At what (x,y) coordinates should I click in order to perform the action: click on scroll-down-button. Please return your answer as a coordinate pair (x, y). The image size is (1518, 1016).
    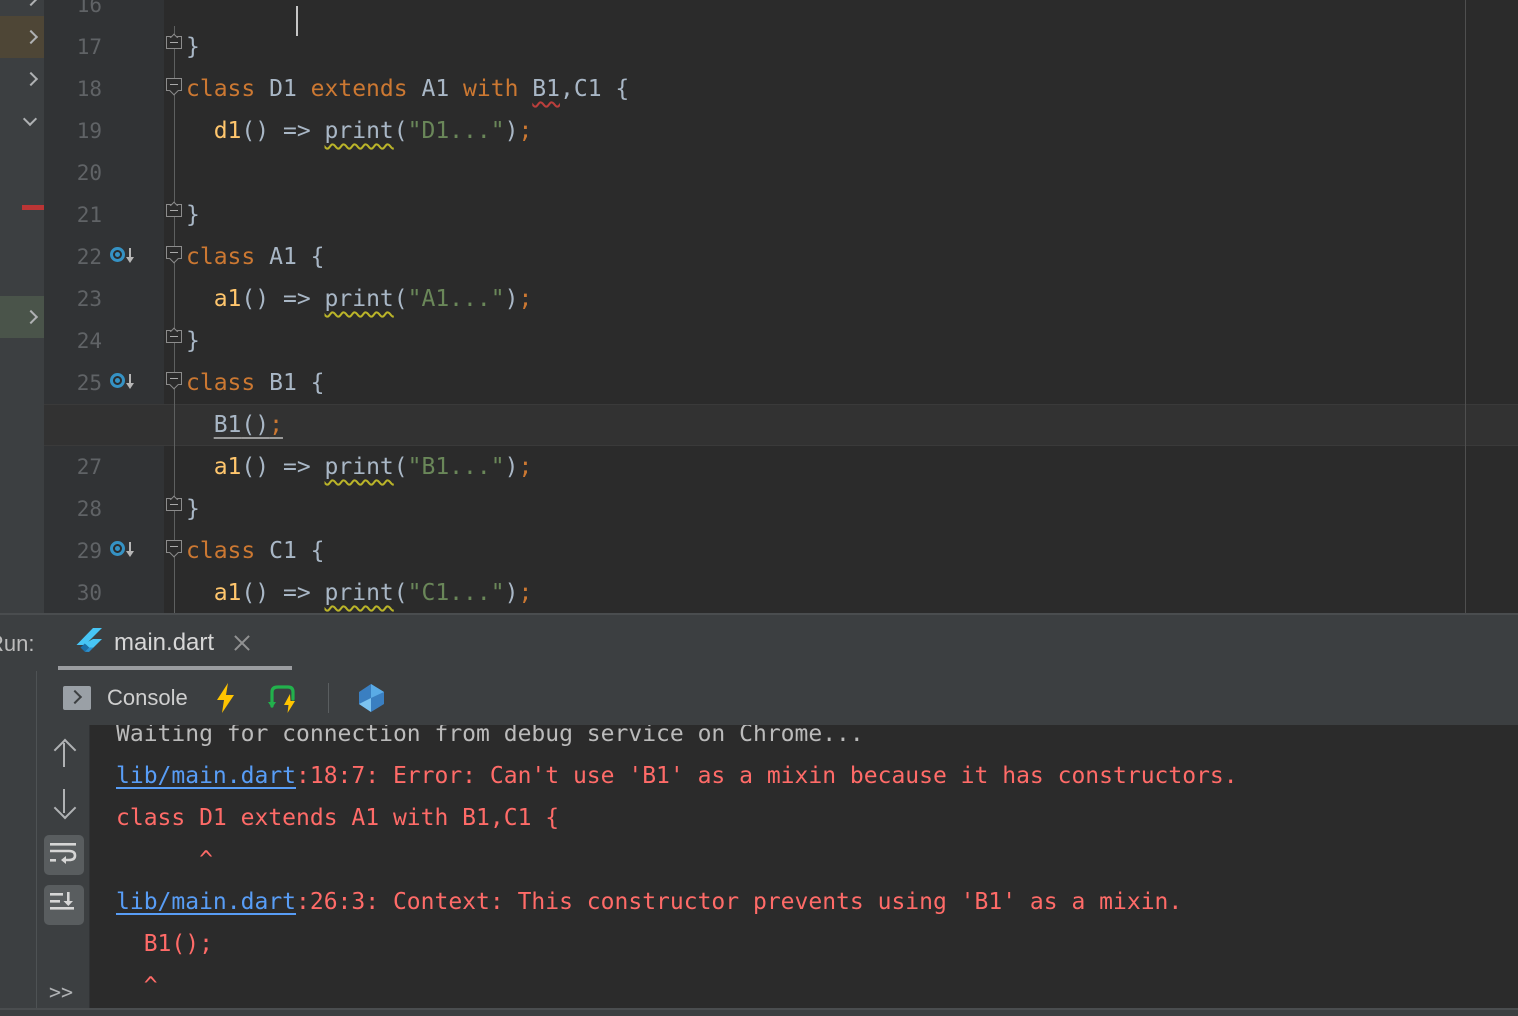
    Looking at the image, I should click on (64, 803).